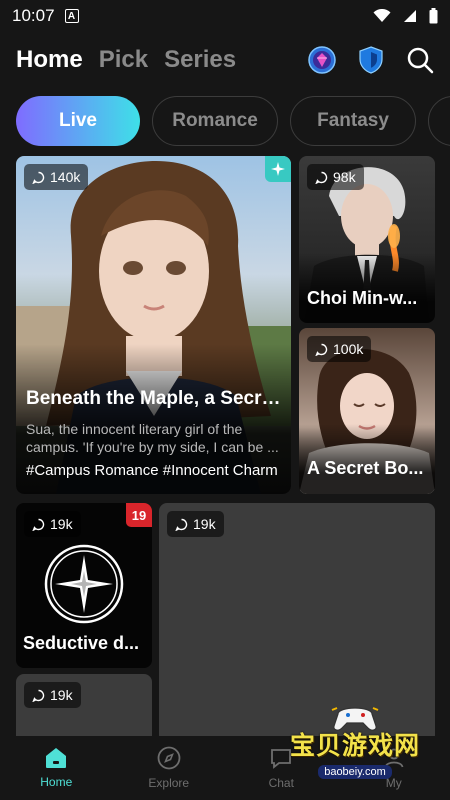  What do you see at coordinates (139, 515) in the screenshot?
I see `age-rating-badge: 19` at bounding box center [139, 515].